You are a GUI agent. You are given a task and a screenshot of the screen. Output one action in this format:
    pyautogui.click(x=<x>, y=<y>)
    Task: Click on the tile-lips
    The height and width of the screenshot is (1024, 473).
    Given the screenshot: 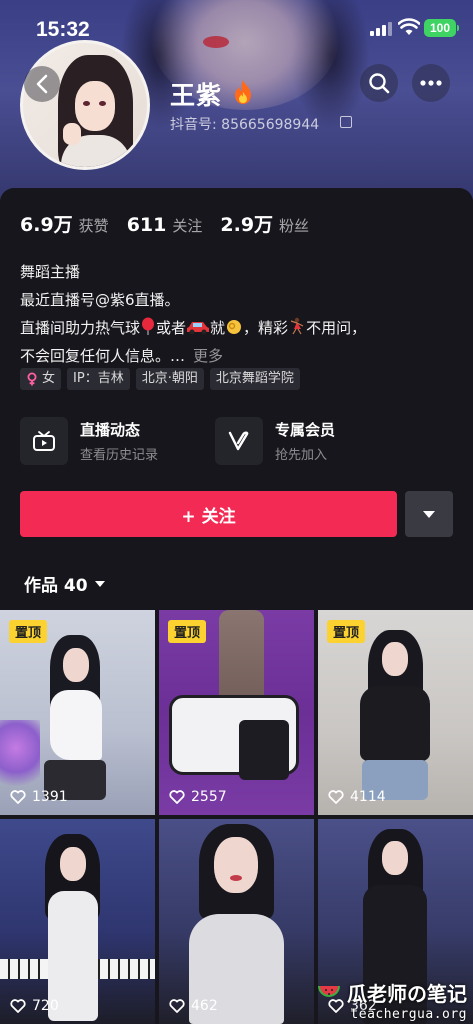 What is the action you would take?
    pyautogui.click(x=236, y=878)
    